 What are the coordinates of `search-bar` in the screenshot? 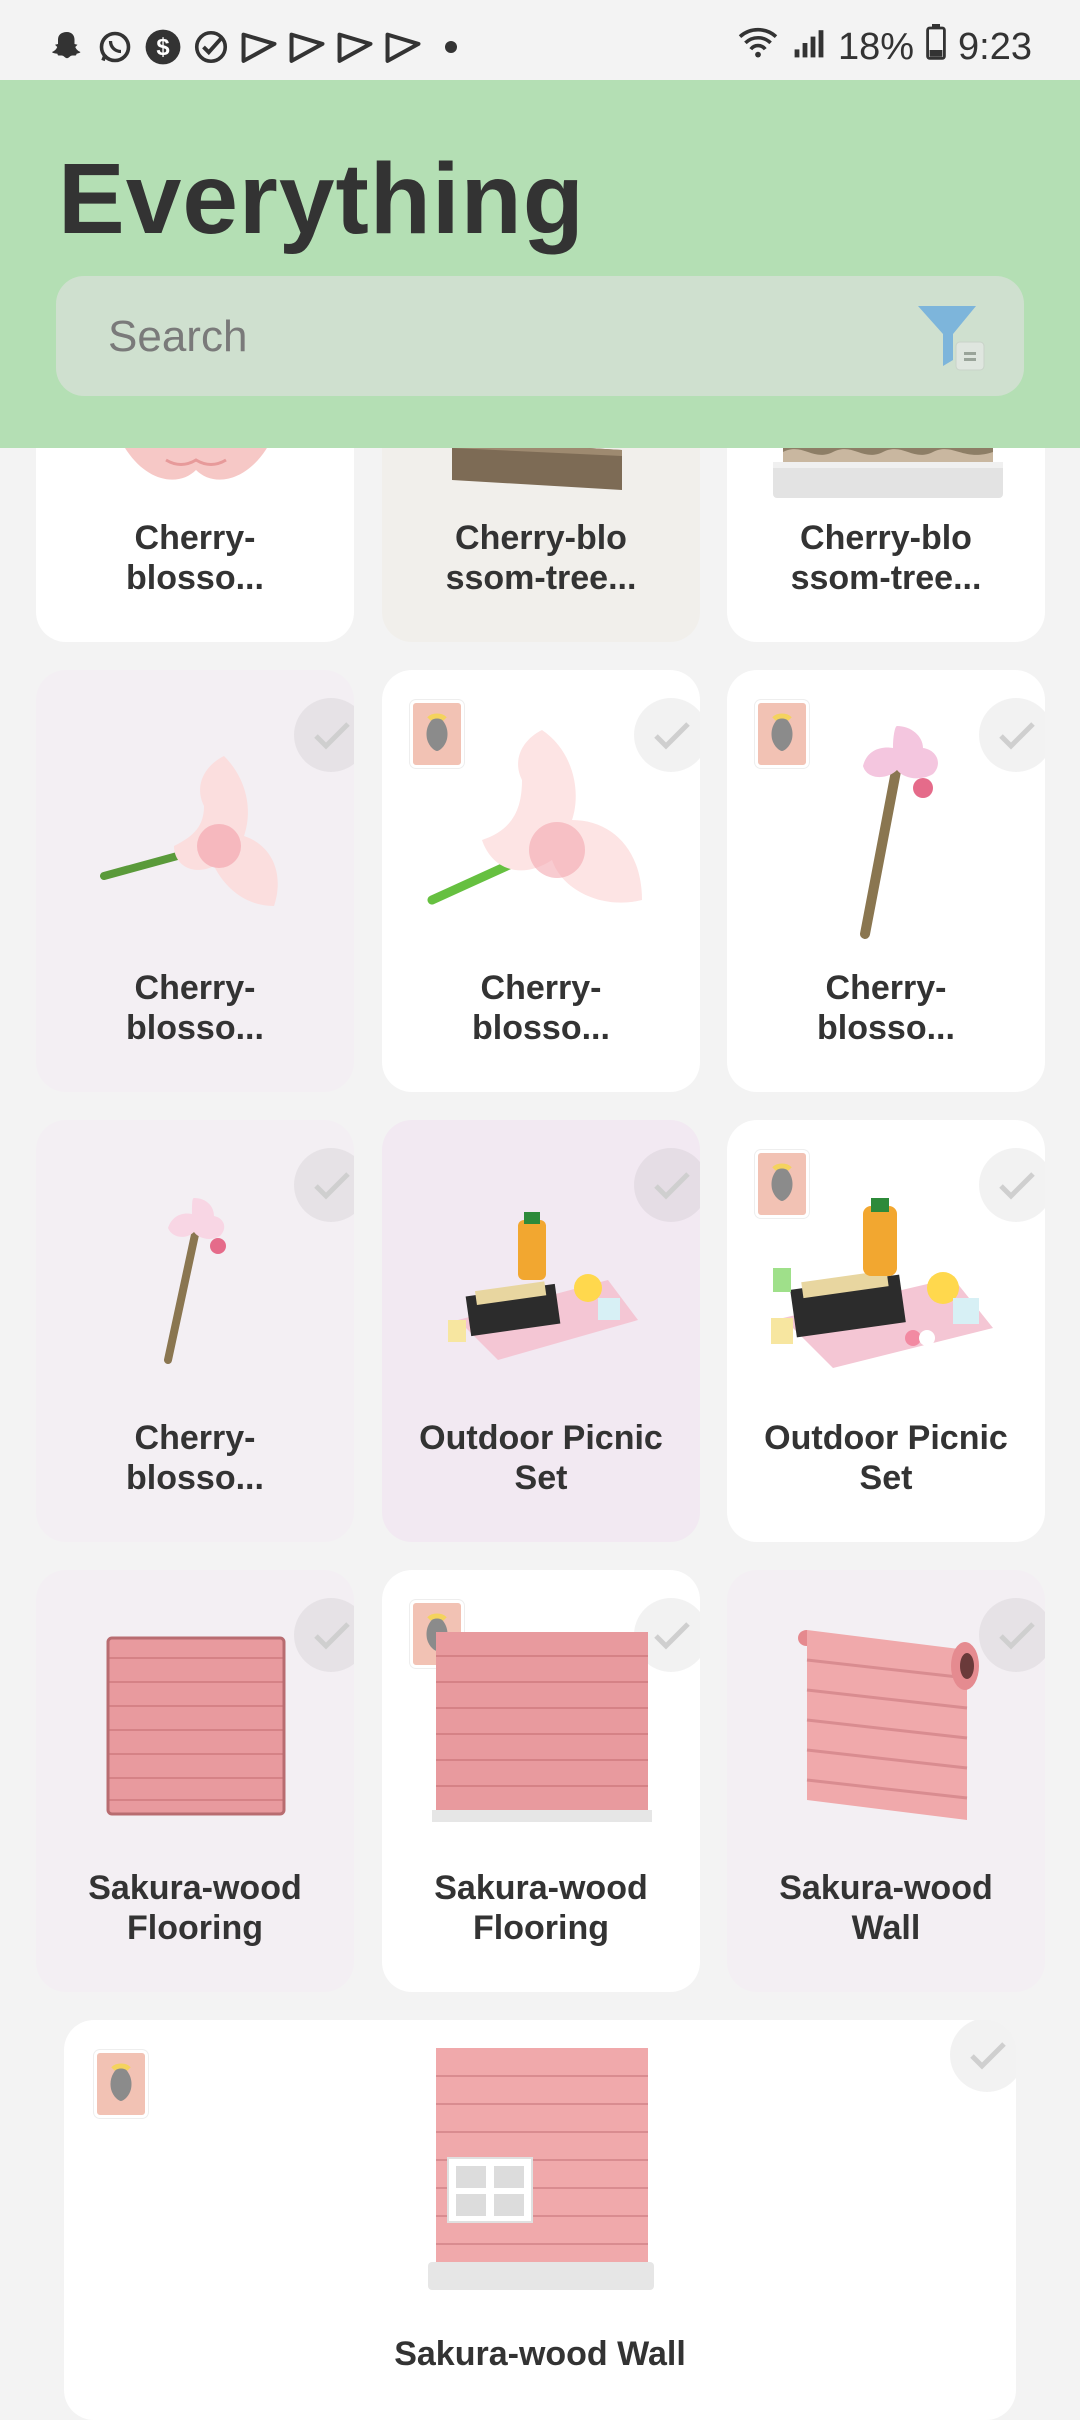 It's located at (540, 337).